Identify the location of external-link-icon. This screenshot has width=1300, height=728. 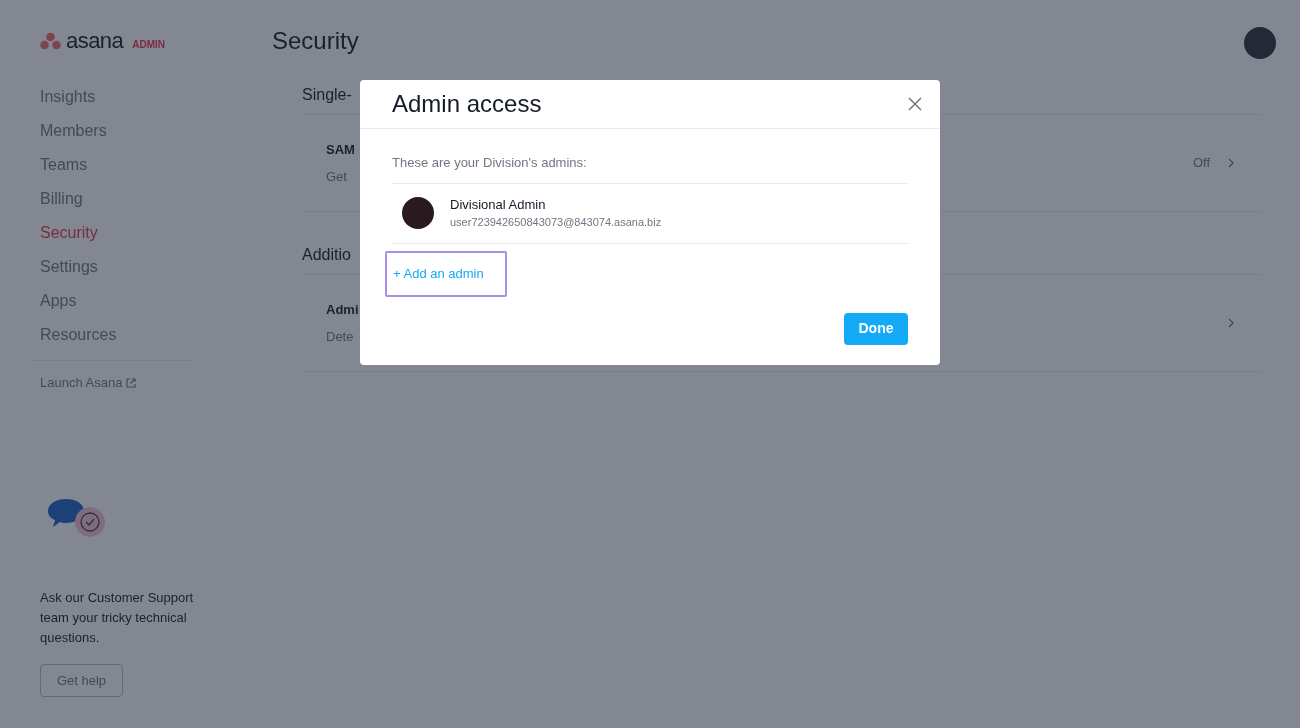
(131, 382).